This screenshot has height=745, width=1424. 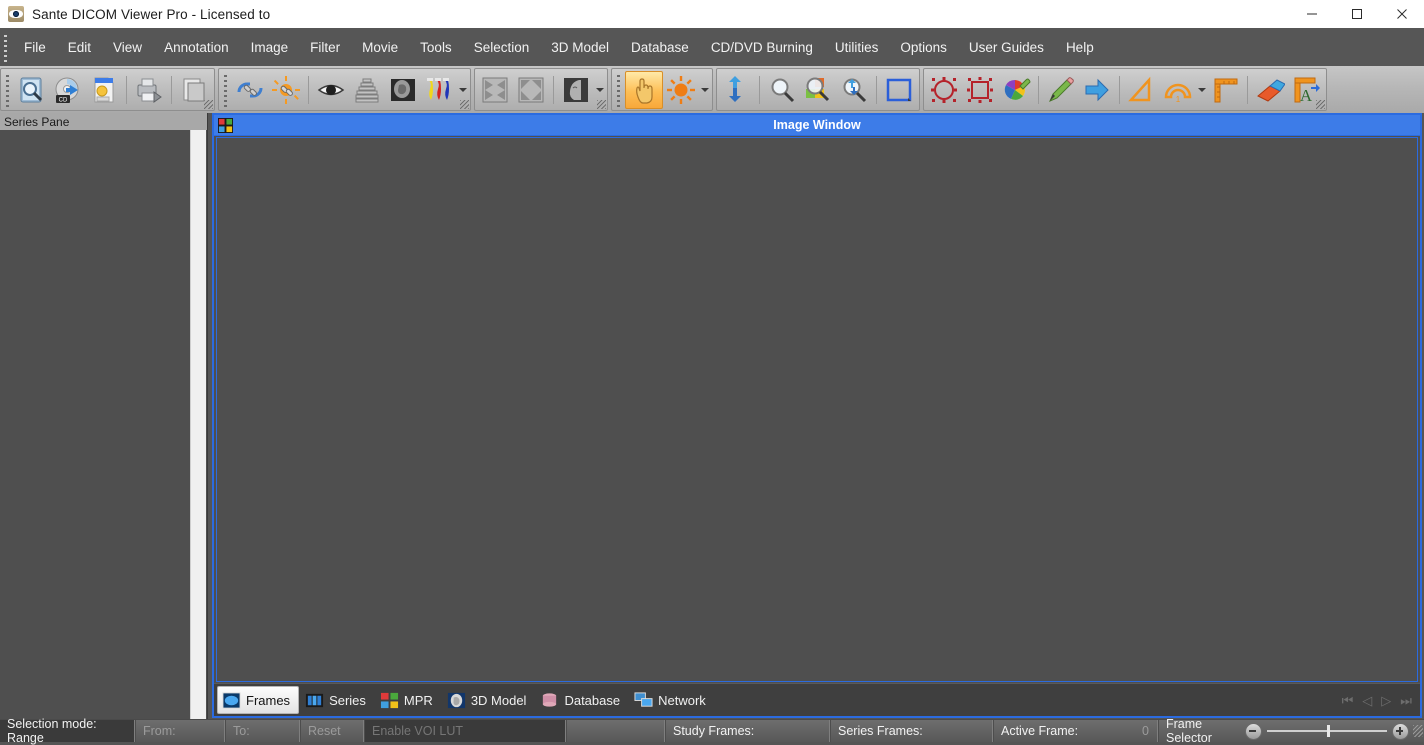 I want to click on menu-item-options: Options, so click(x=923, y=47).